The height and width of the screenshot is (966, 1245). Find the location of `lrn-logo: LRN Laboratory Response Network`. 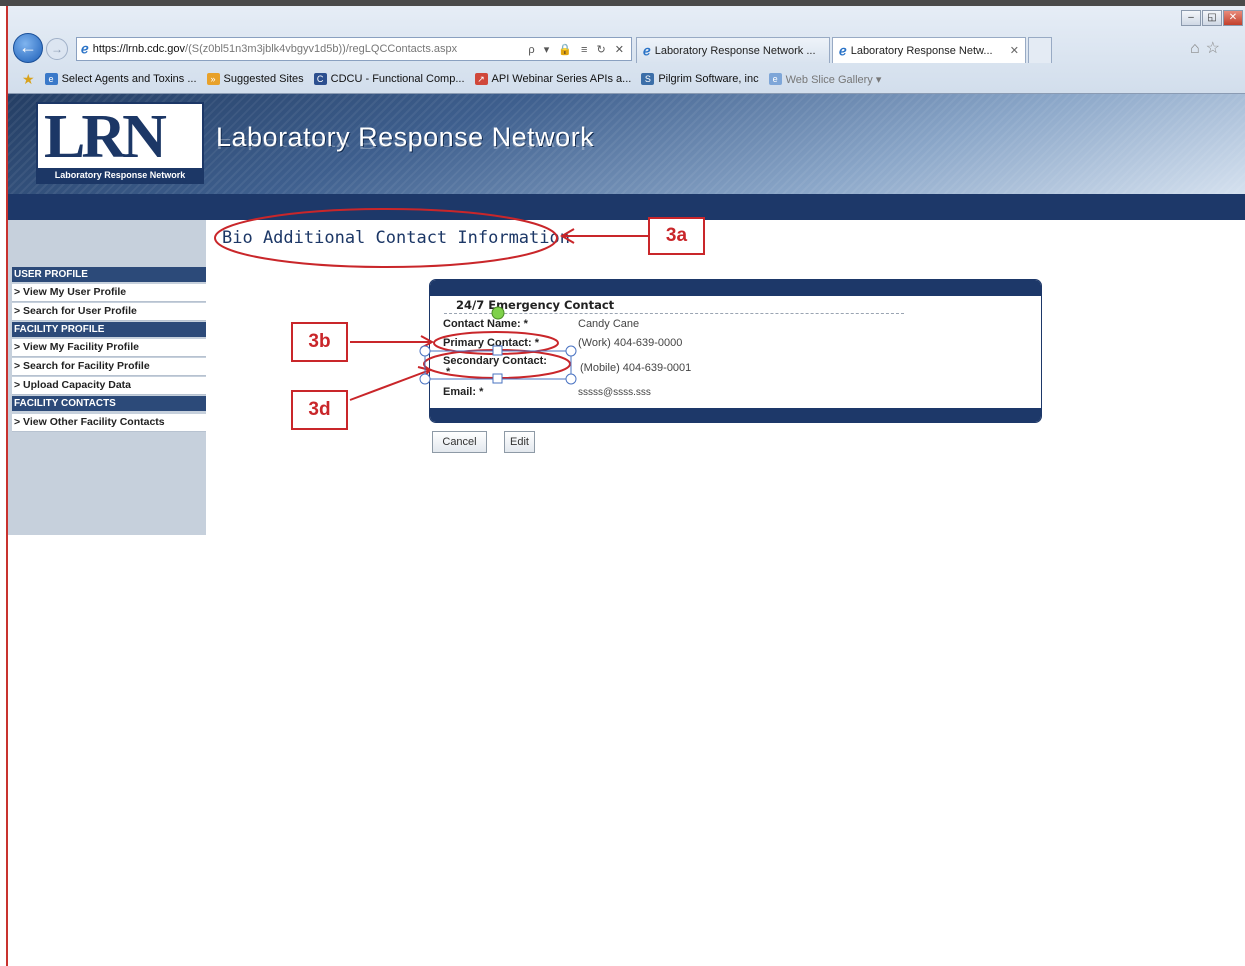

lrn-logo: LRN Laboratory Response Network is located at coordinates (120, 143).